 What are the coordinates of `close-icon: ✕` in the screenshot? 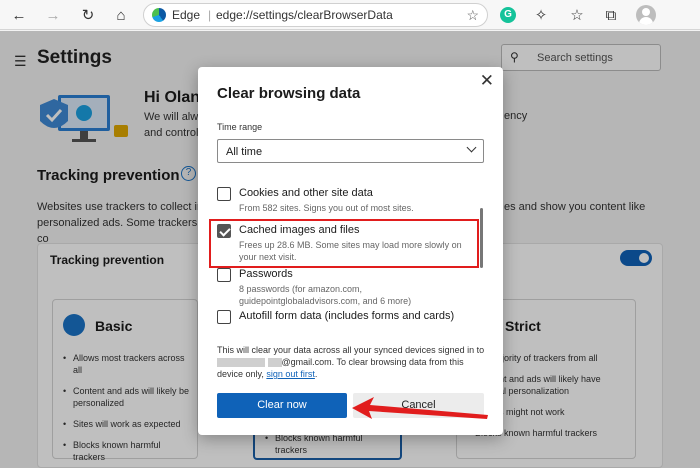 It's located at (487, 81).